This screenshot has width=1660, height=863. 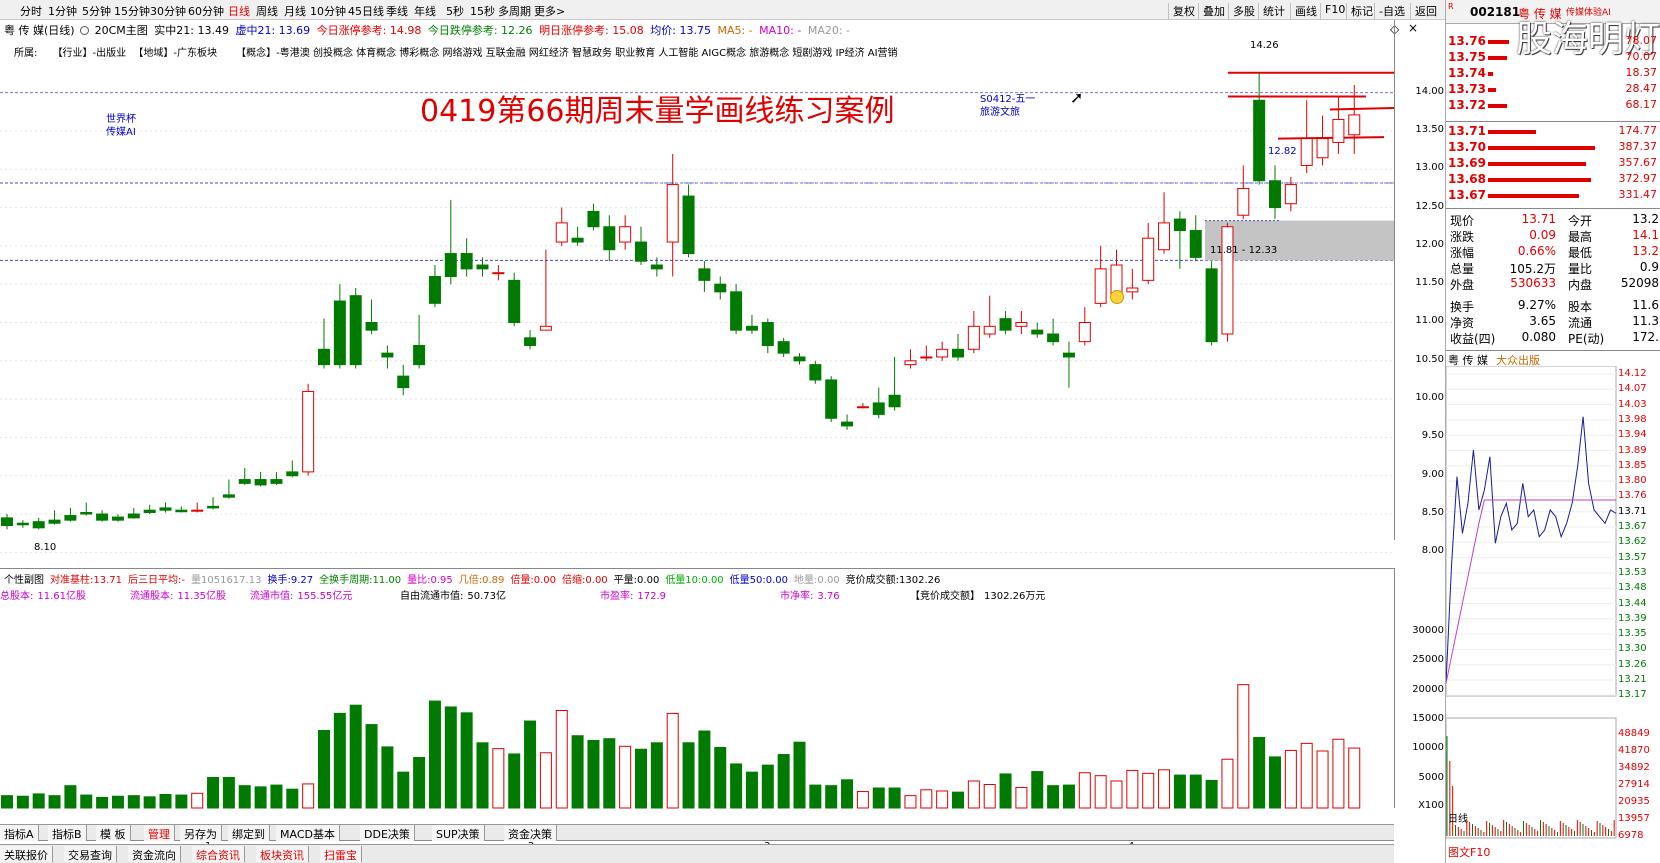 I want to click on mini-tick: 13.85, so click(x=1632, y=465).